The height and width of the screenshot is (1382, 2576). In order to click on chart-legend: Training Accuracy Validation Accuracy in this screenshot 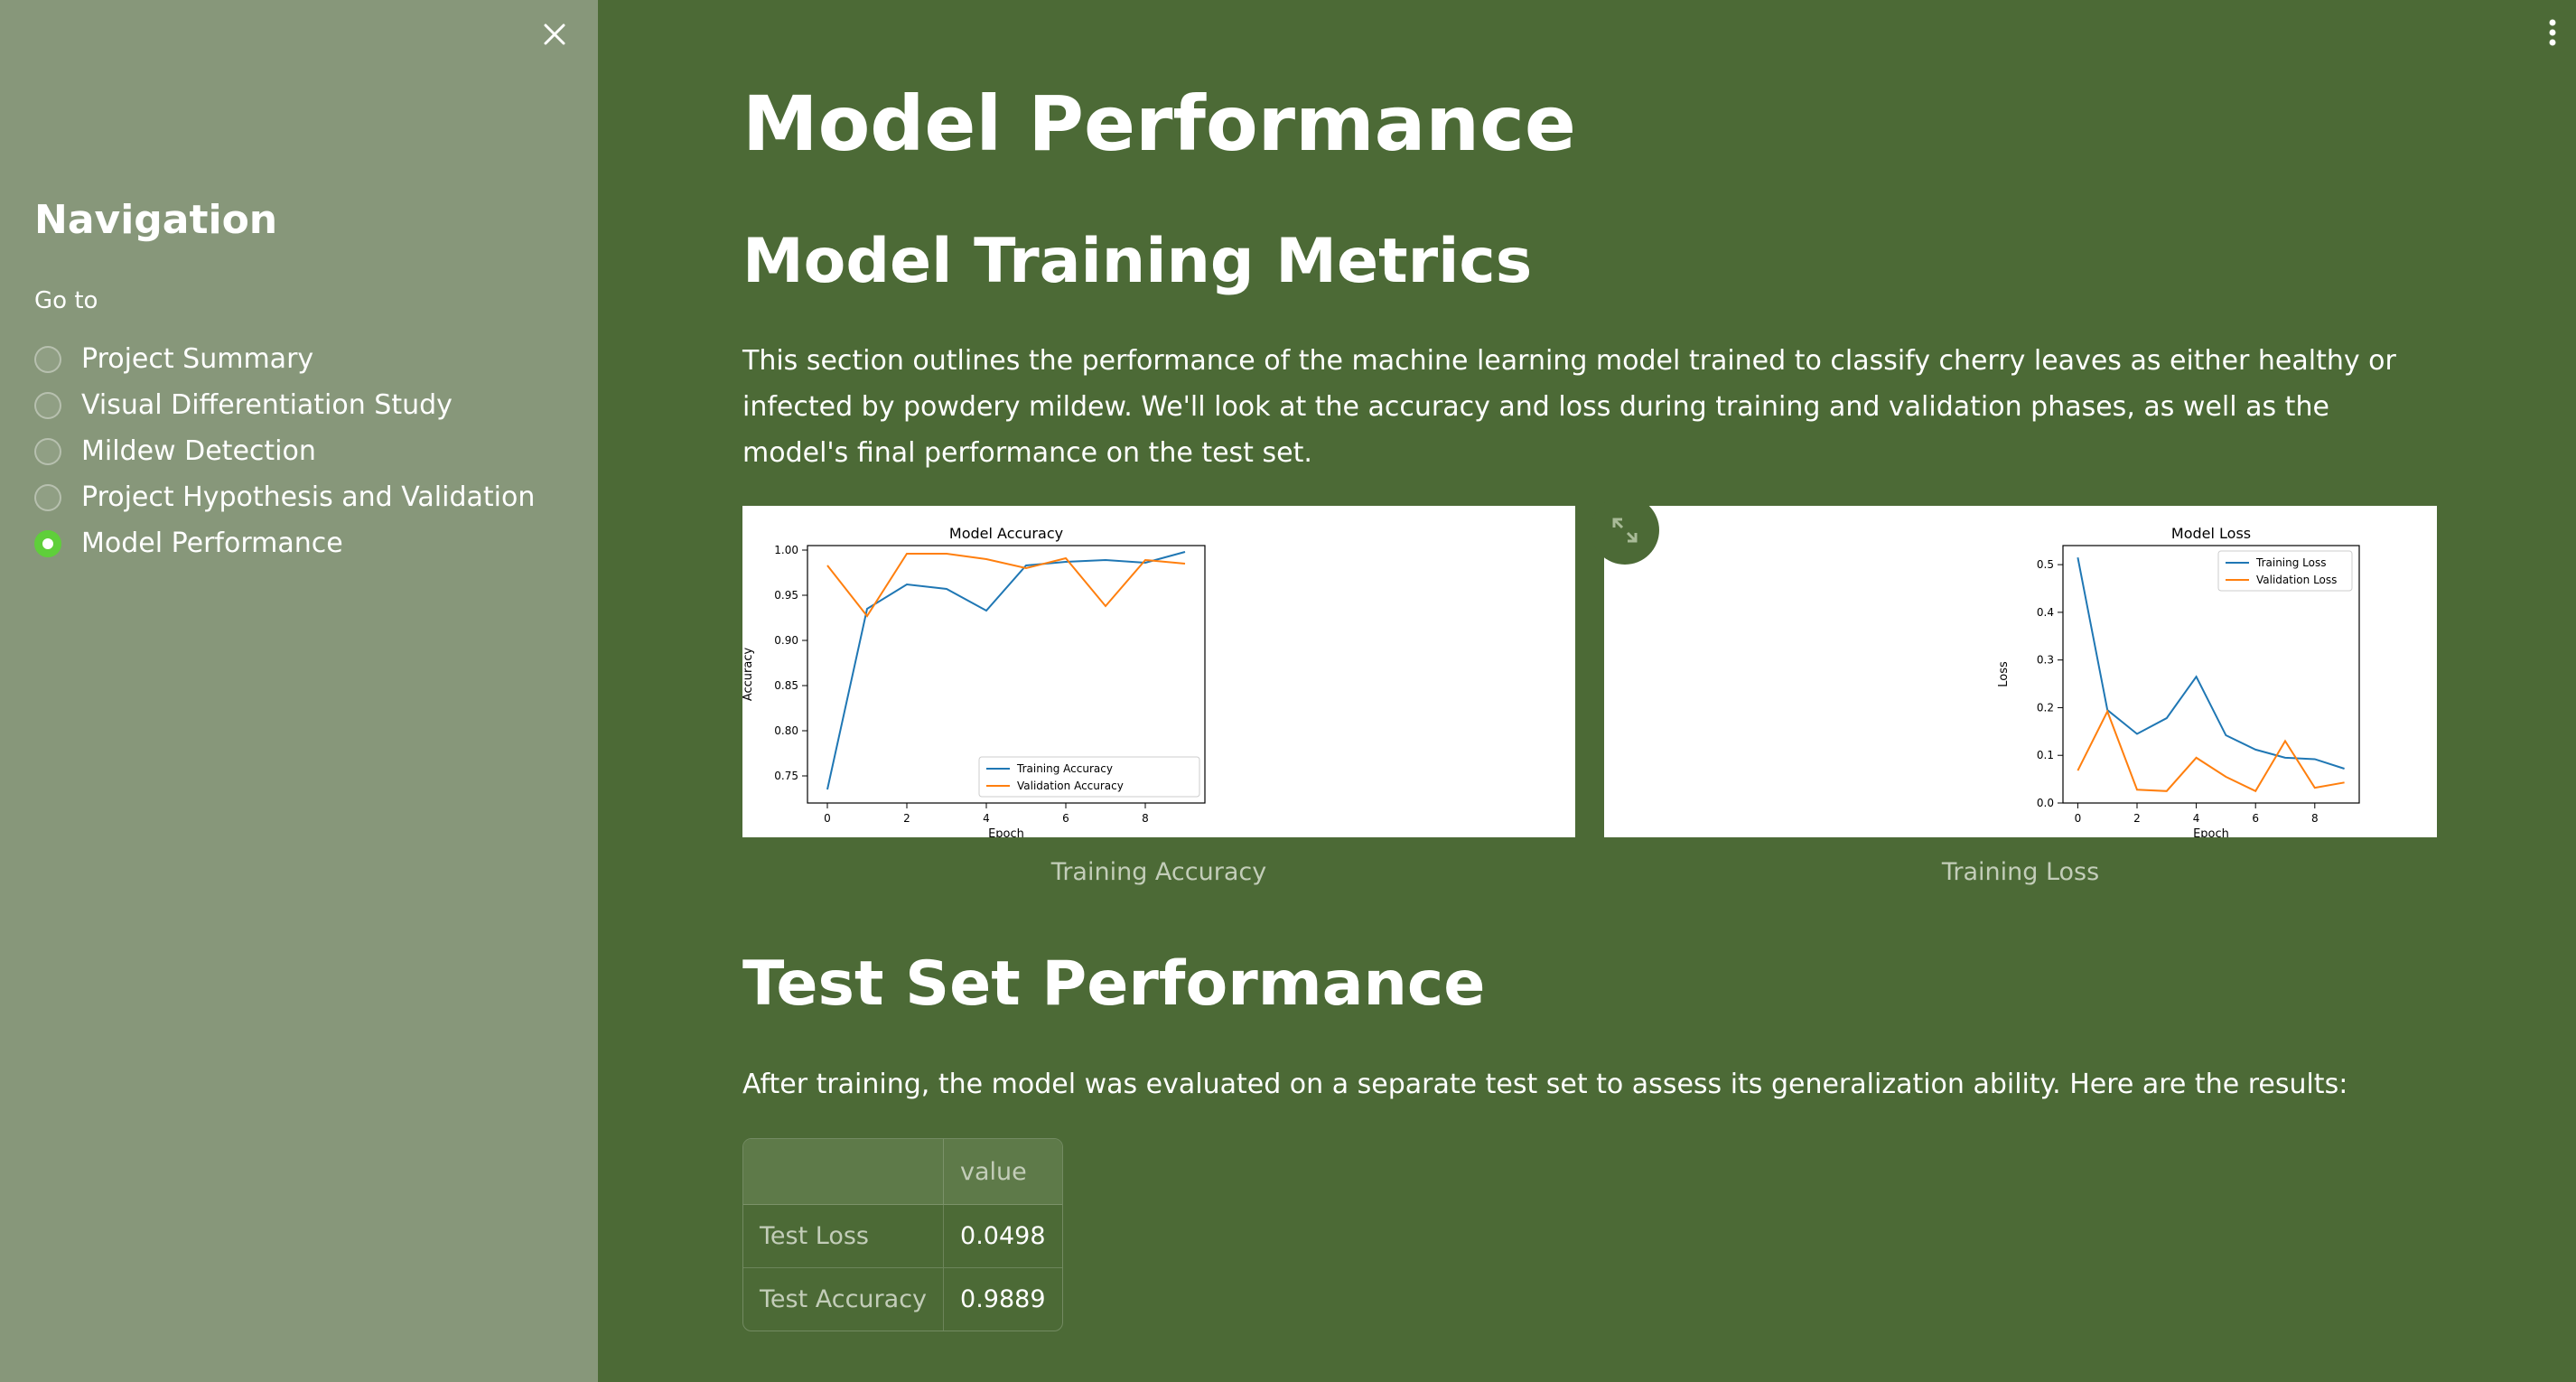, I will do `click(1089, 777)`.